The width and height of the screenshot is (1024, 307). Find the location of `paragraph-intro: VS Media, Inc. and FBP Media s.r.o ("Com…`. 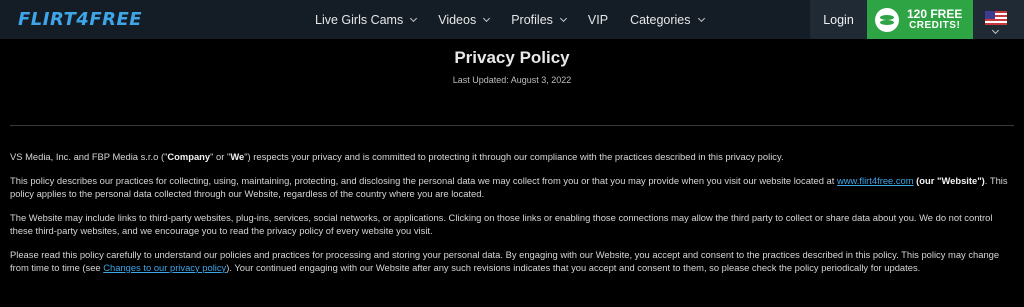

paragraph-intro: VS Media, Inc. and FBP Media s.r.o ("Com… is located at coordinates (397, 156).